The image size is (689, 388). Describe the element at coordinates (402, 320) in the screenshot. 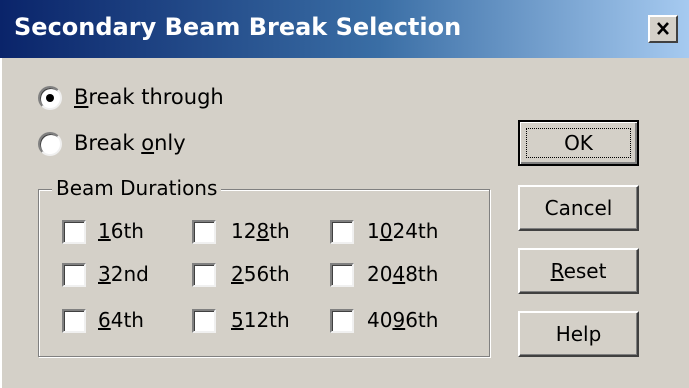

I see `label-4096th: 4096th` at that location.